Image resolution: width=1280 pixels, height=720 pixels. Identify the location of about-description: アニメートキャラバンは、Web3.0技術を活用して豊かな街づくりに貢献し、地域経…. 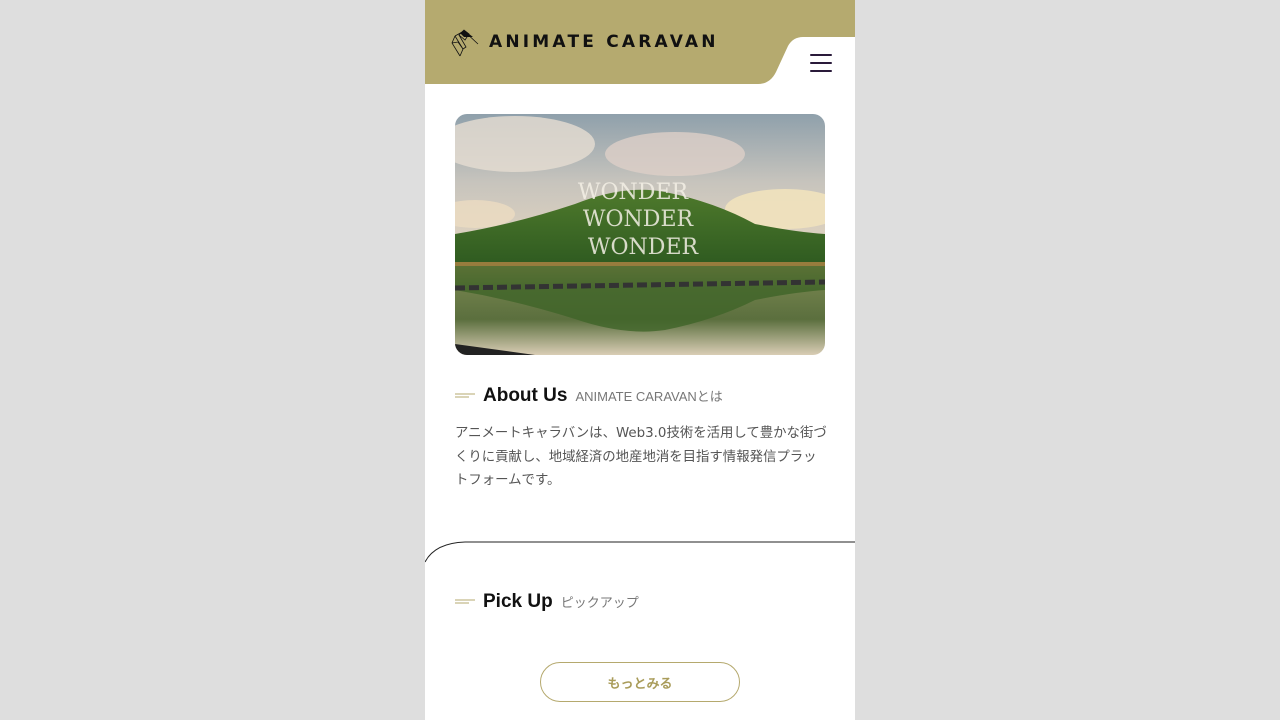
(641, 457).